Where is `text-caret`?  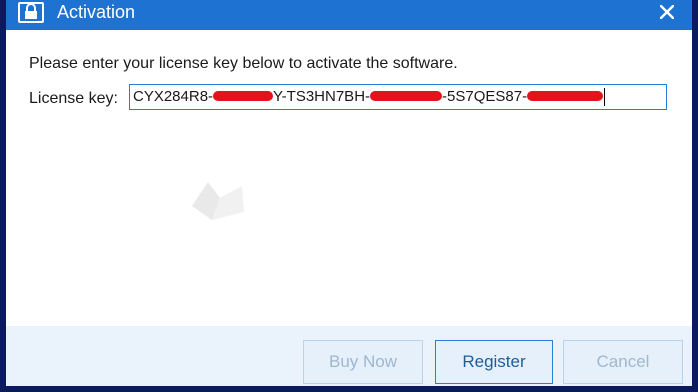 text-caret is located at coordinates (605, 97).